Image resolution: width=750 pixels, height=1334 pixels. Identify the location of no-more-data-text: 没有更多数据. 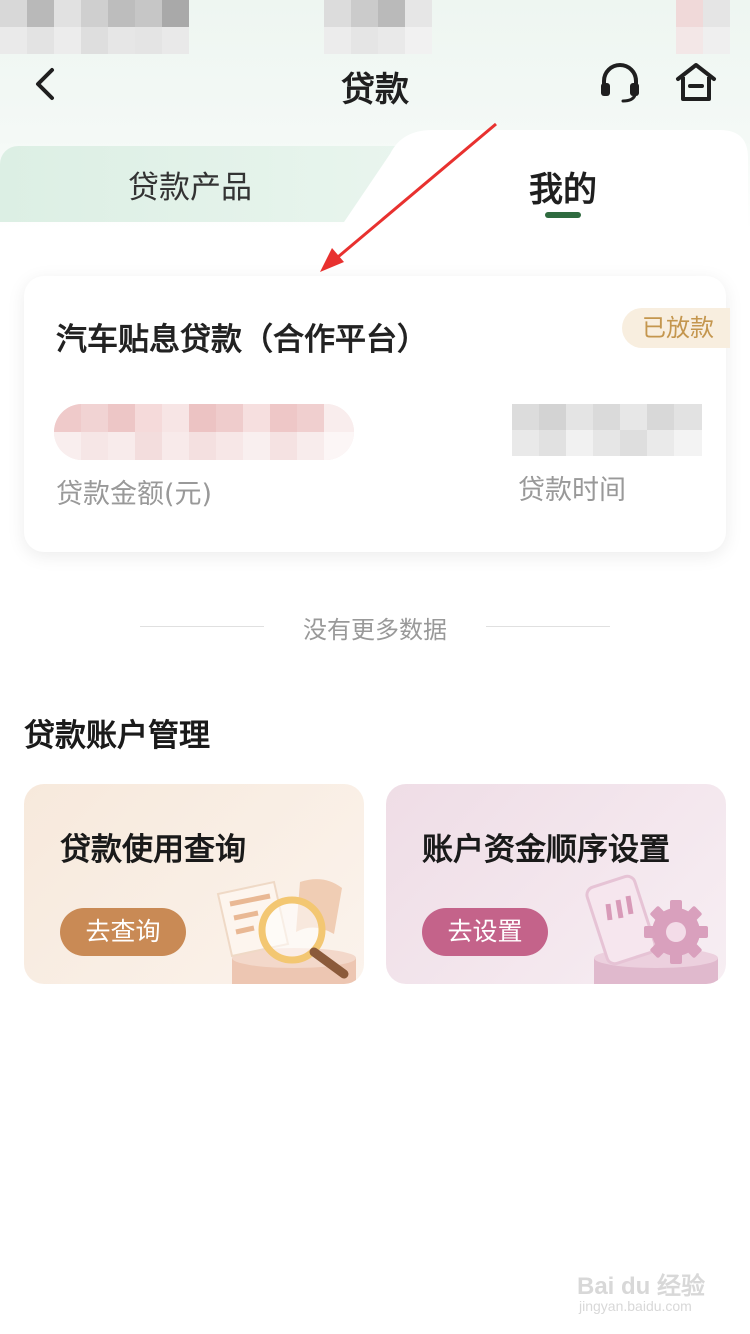
(375, 630).